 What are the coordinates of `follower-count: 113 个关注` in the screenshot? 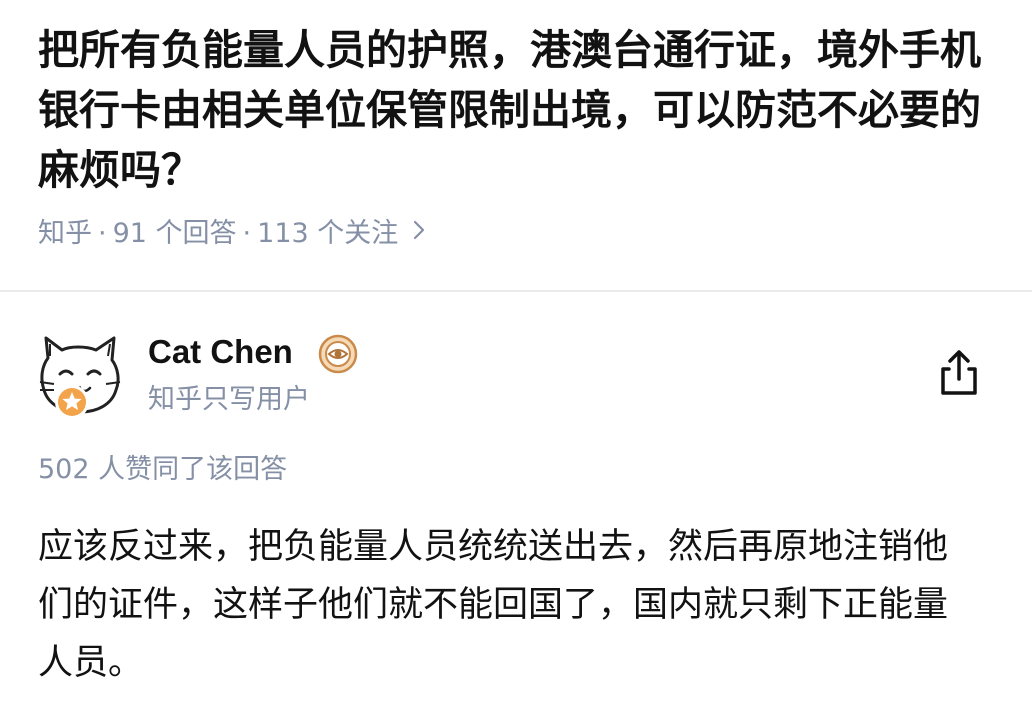 It's located at (328, 233).